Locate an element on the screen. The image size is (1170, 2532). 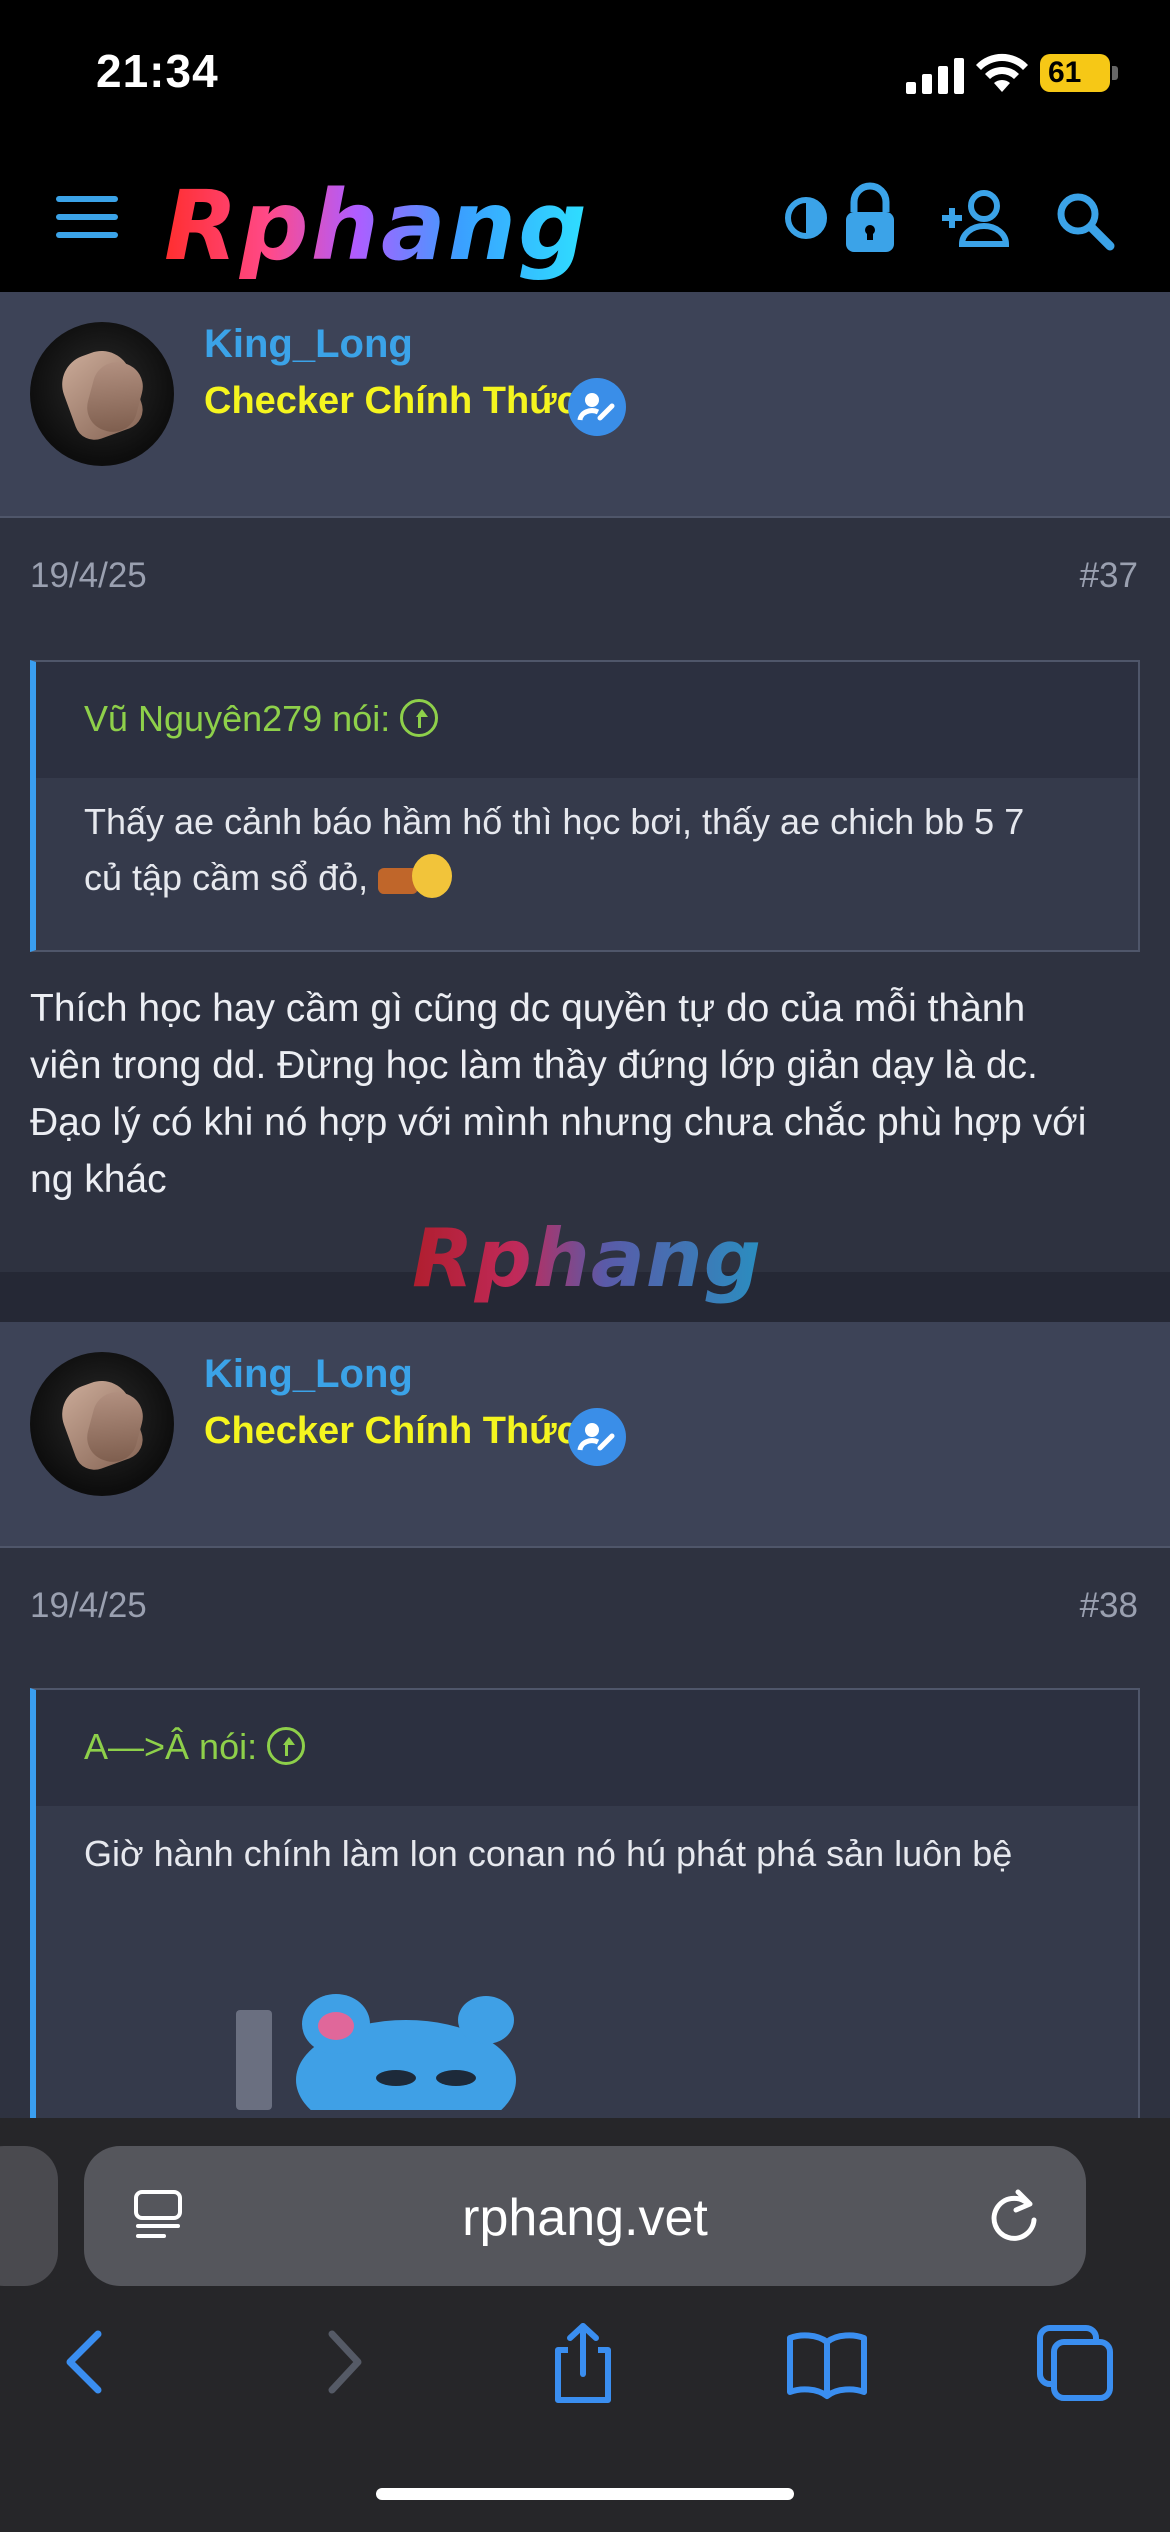
battery-icon: 61 is located at coordinates (1075, 73).